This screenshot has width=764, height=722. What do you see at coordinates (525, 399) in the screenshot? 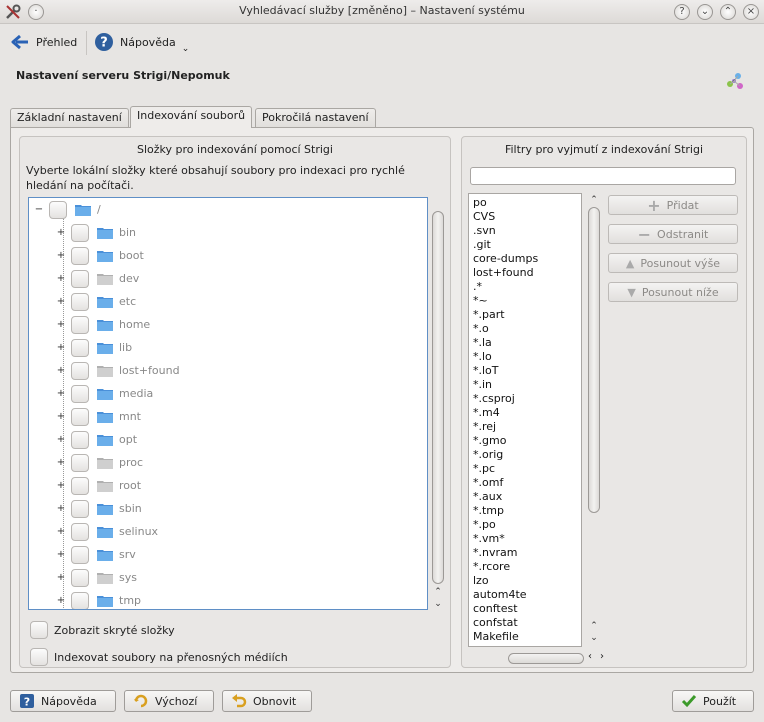
I see `list-item: *.csproj` at bounding box center [525, 399].